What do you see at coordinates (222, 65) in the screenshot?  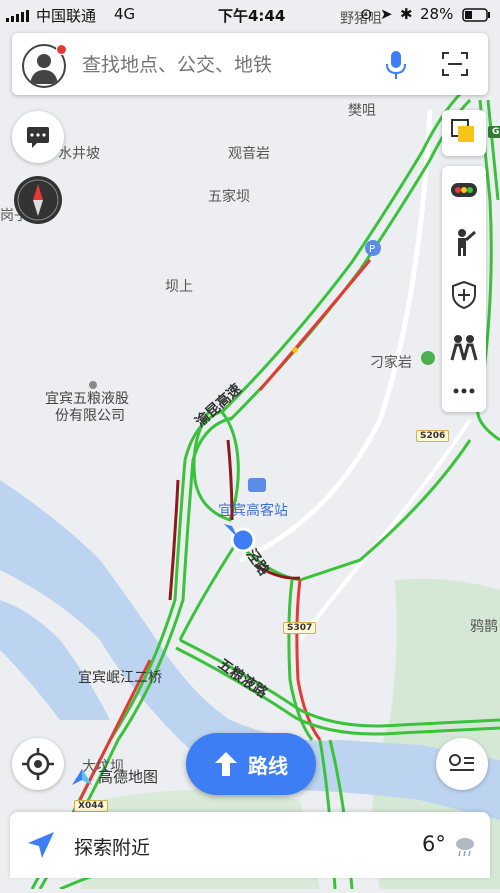 I see `search-input` at bounding box center [222, 65].